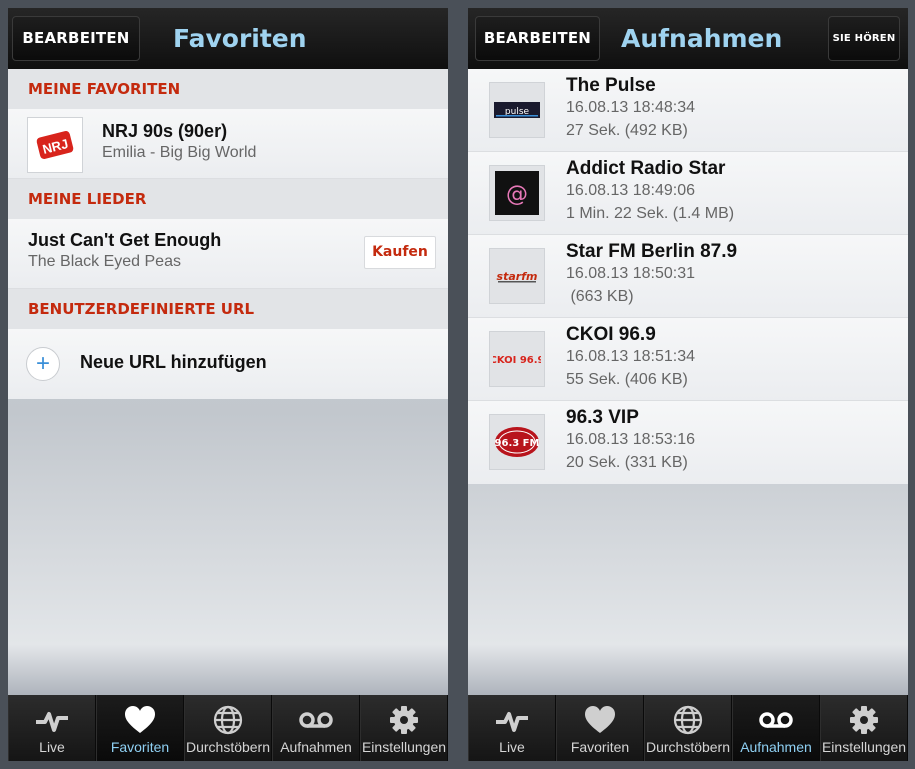 This screenshot has width=915, height=769. I want to click on recording-title: 96.3 VIP, so click(602, 417).